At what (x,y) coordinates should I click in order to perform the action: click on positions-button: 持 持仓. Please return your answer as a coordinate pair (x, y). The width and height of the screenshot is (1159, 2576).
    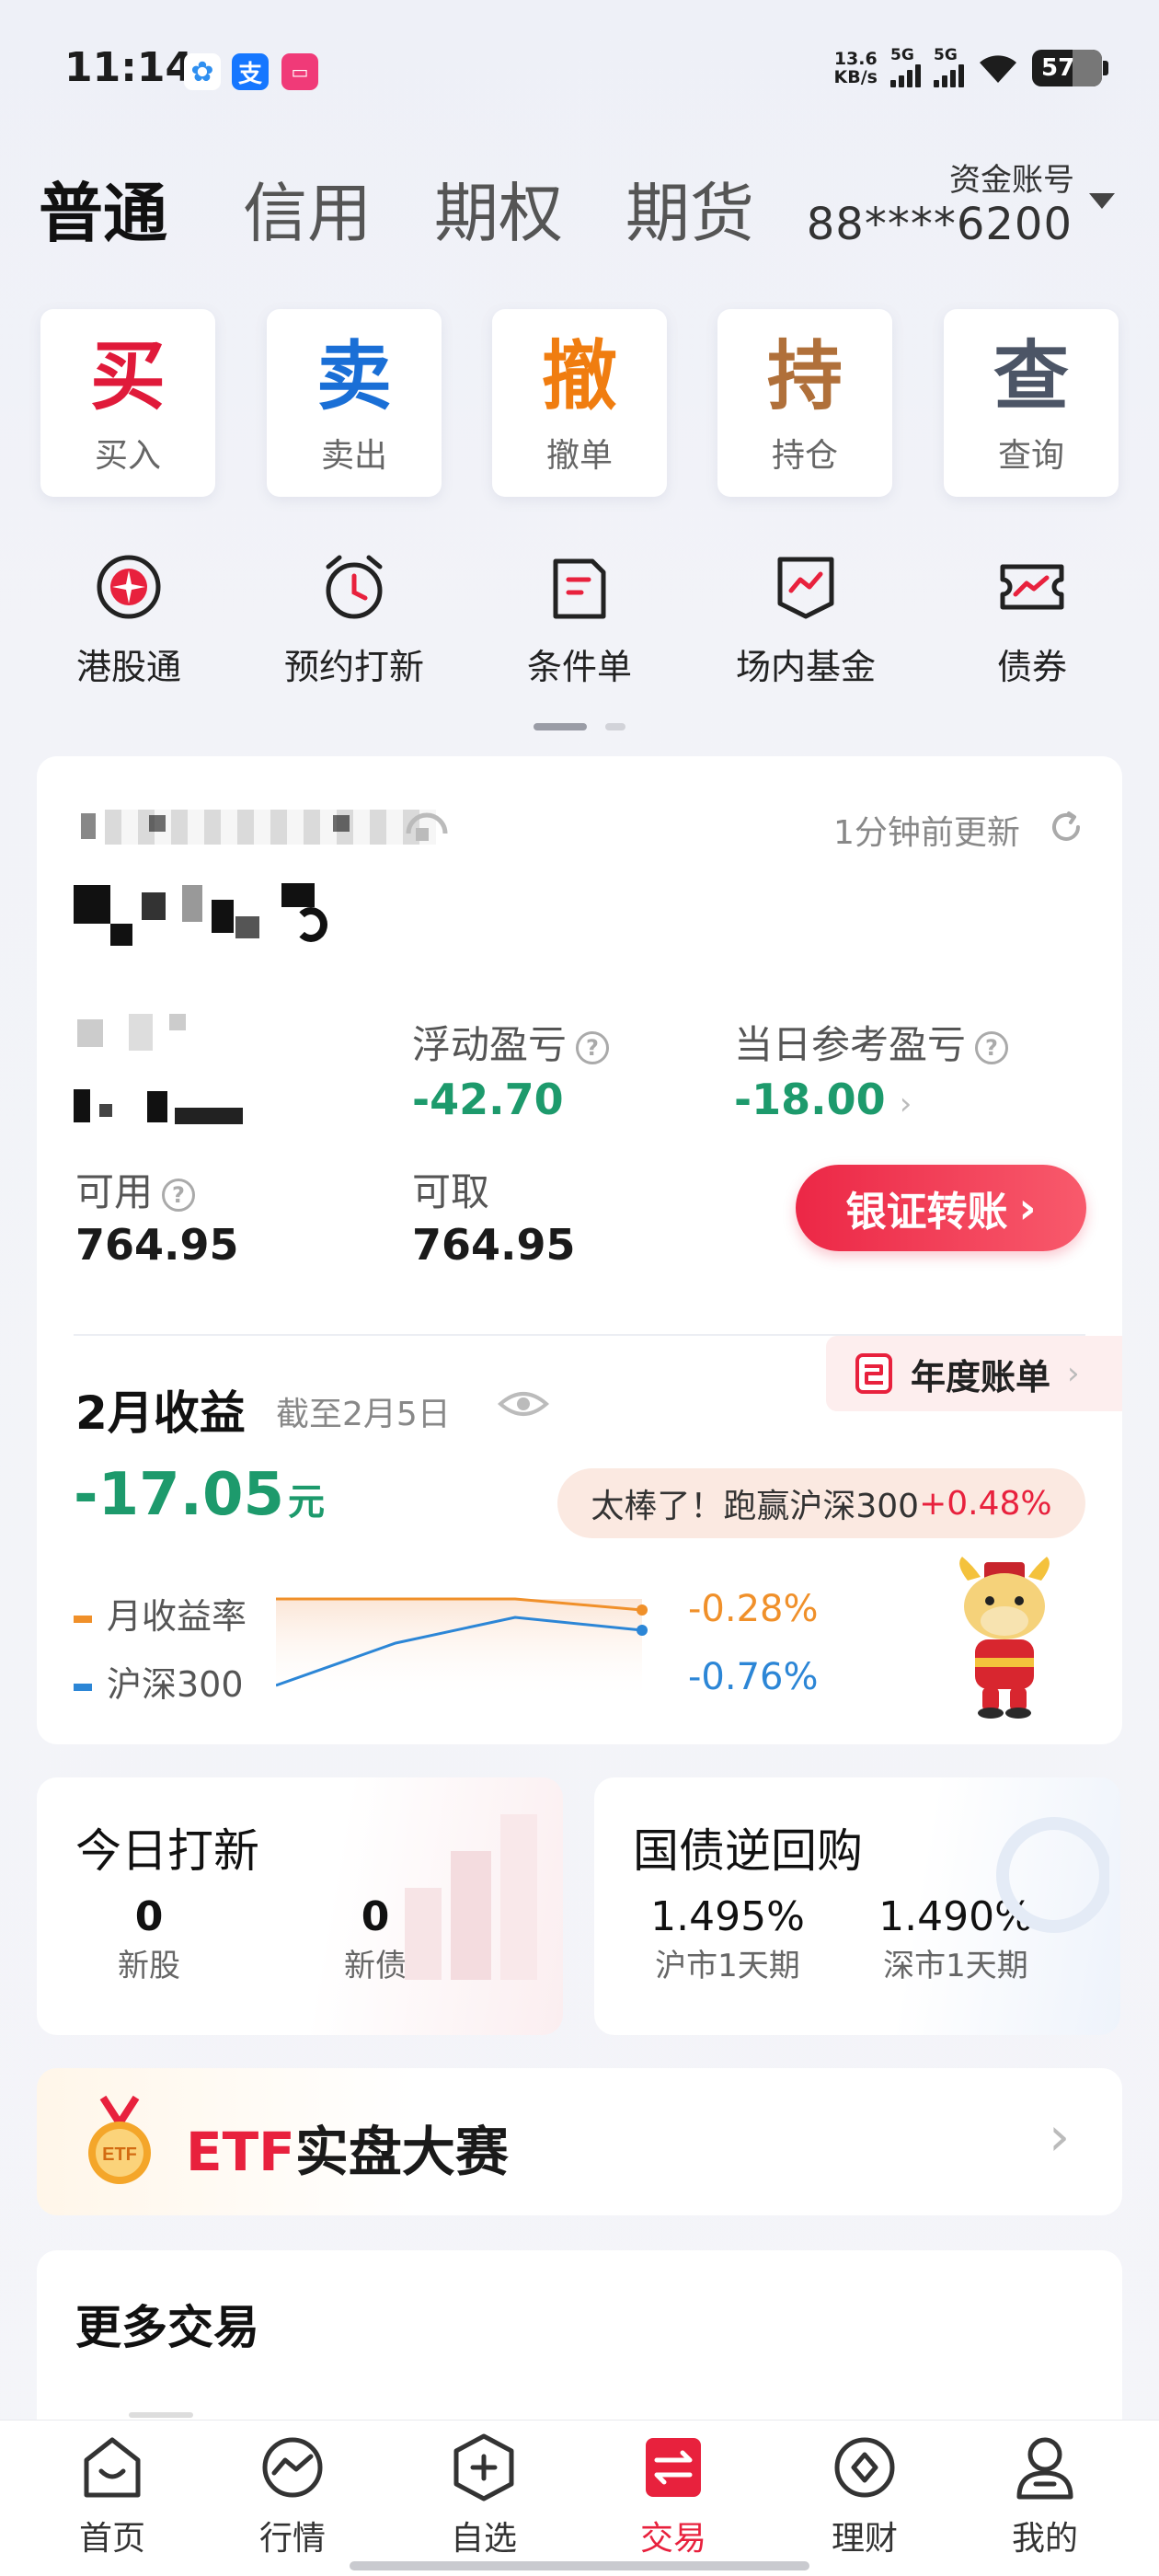
    Looking at the image, I should click on (804, 403).